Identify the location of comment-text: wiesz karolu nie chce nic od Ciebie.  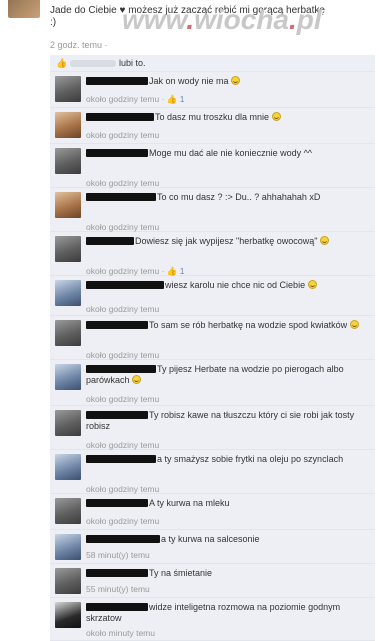
(235, 285).